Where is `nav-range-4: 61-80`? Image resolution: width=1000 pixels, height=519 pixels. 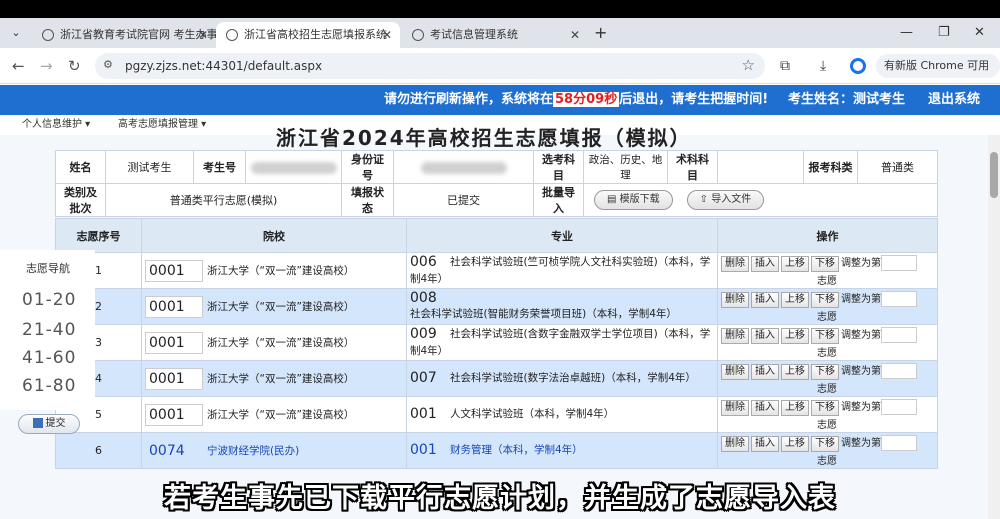
nav-range-4: 61-80 is located at coordinates (49, 386).